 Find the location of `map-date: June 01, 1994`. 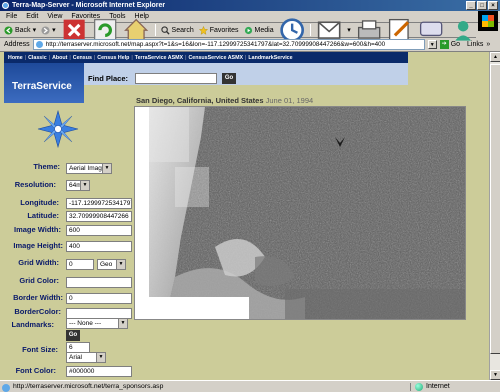

map-date: June 01, 1994 is located at coordinates (289, 100).